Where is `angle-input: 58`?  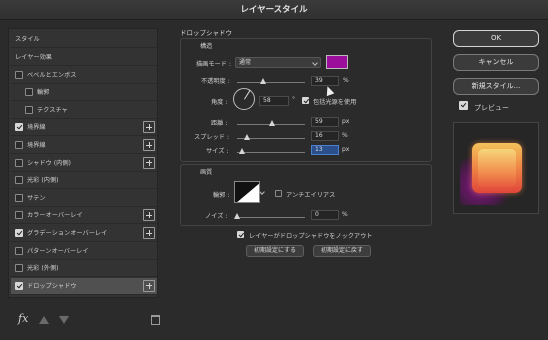
angle-input: 58 is located at coordinates (274, 101).